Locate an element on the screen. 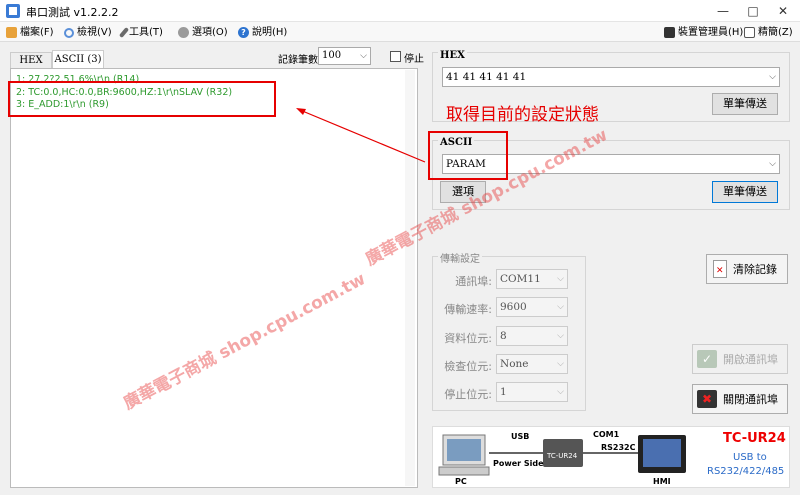 This screenshot has height=495, width=800. maximize-button: □ is located at coordinates (753, 11).